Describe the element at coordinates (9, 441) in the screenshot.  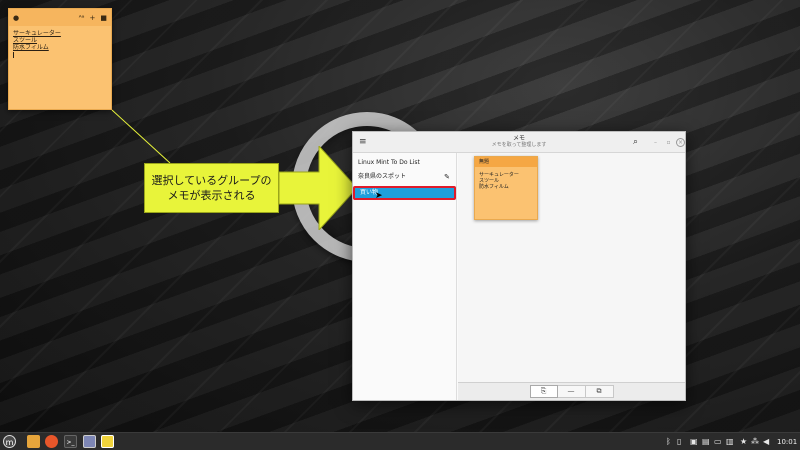
I see `start-menu-icon: m` at that location.